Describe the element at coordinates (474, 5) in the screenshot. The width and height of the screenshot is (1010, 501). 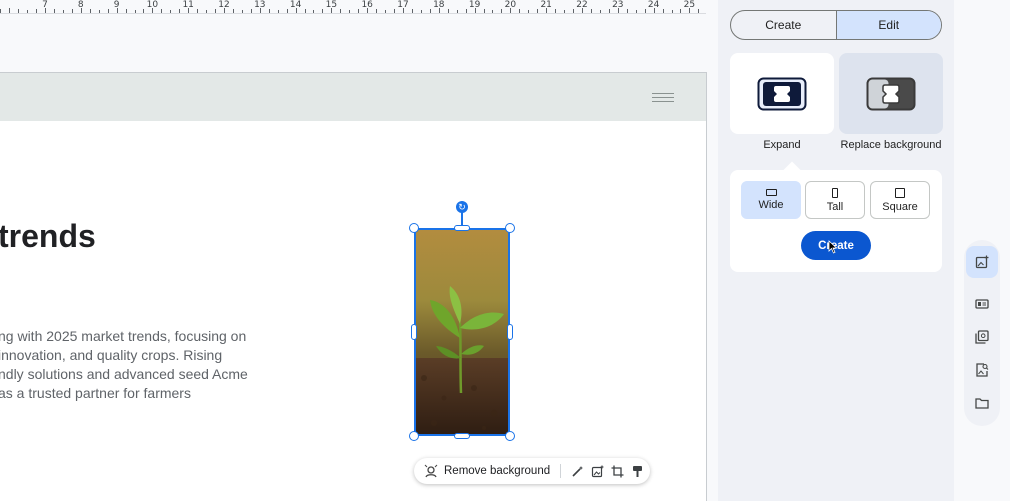
I see `ruler-number: 19` at that location.